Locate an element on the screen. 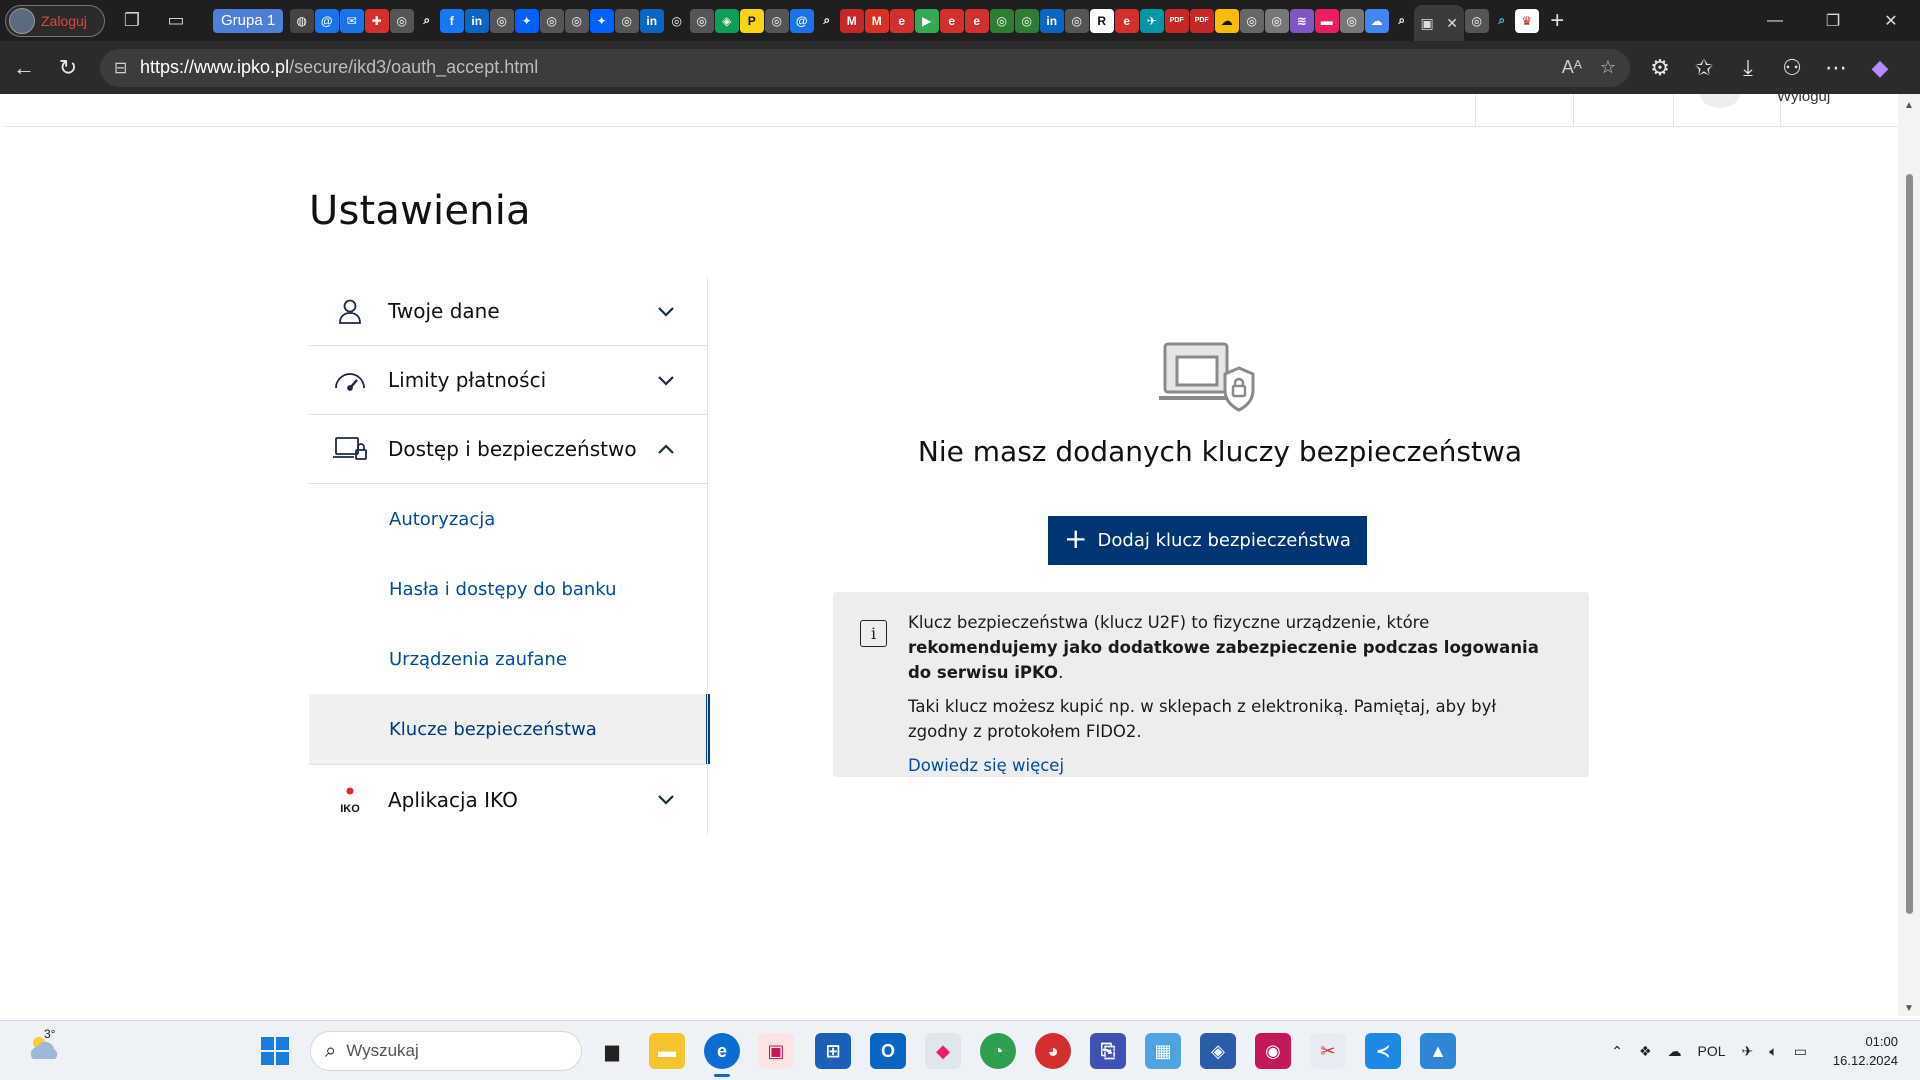 The image size is (1920, 1080). pinned-tab-icon: ◍ is located at coordinates (301, 20).